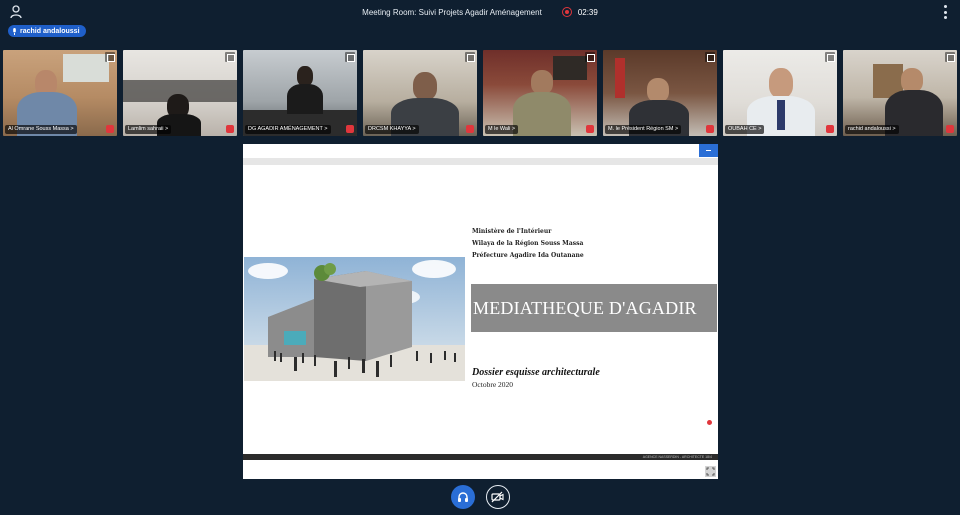 The height and width of the screenshot is (515, 960). I want to click on participant-tile: OUBAH CE >, so click(780, 93).